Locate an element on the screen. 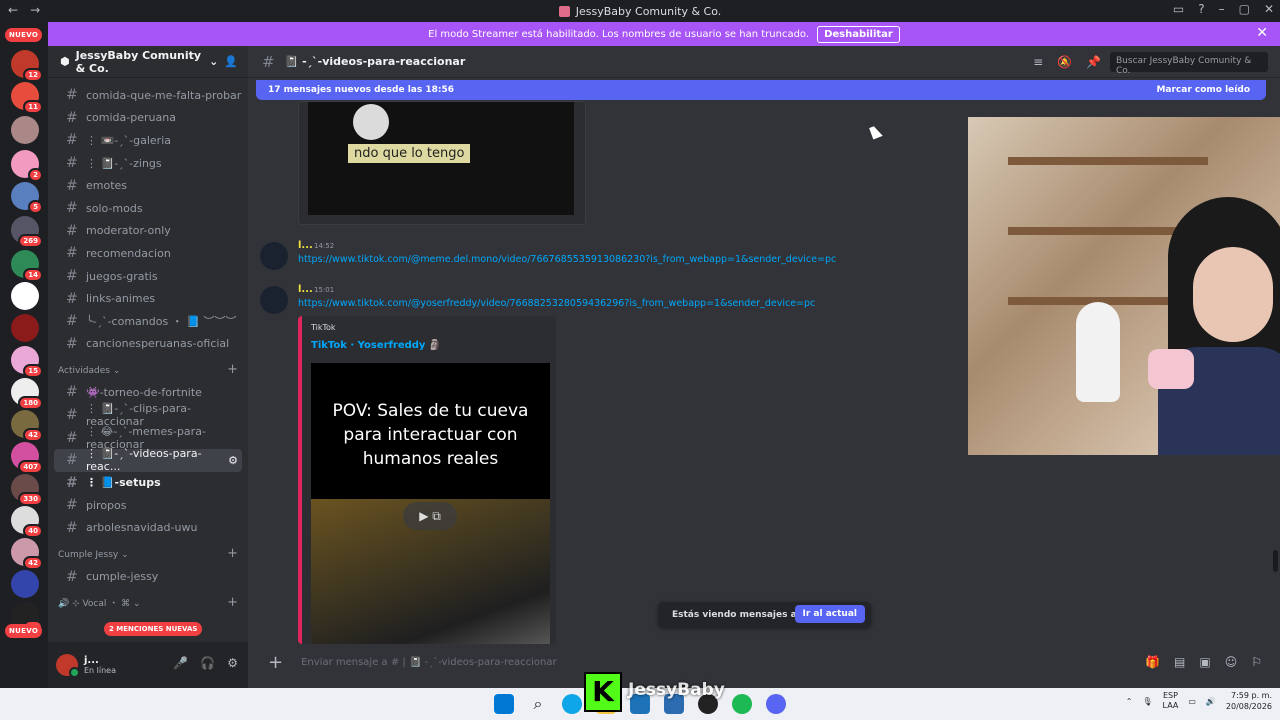 Image resolution: width=1280 pixels, height=720 pixels. server-icon: 407 is located at coordinates (27, 458).